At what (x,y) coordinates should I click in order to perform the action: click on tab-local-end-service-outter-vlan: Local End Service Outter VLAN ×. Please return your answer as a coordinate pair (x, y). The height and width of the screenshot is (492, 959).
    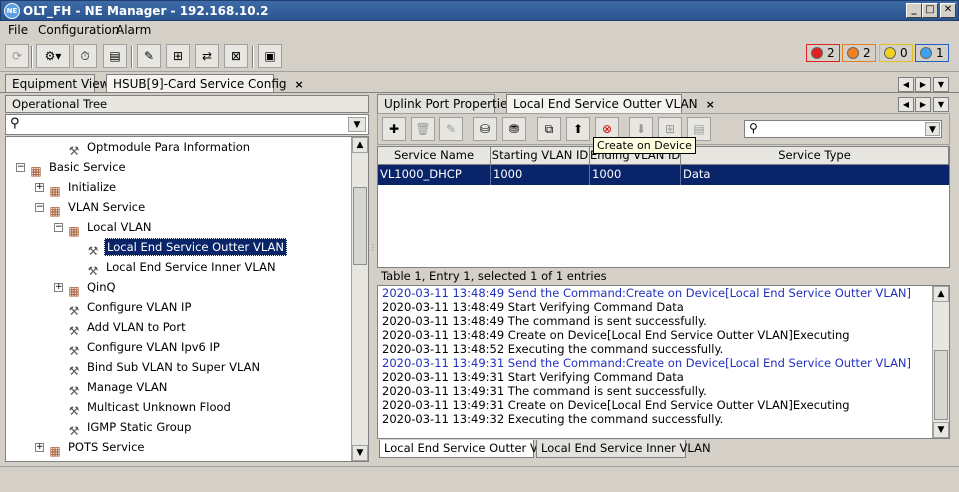
    Looking at the image, I should click on (610, 103).